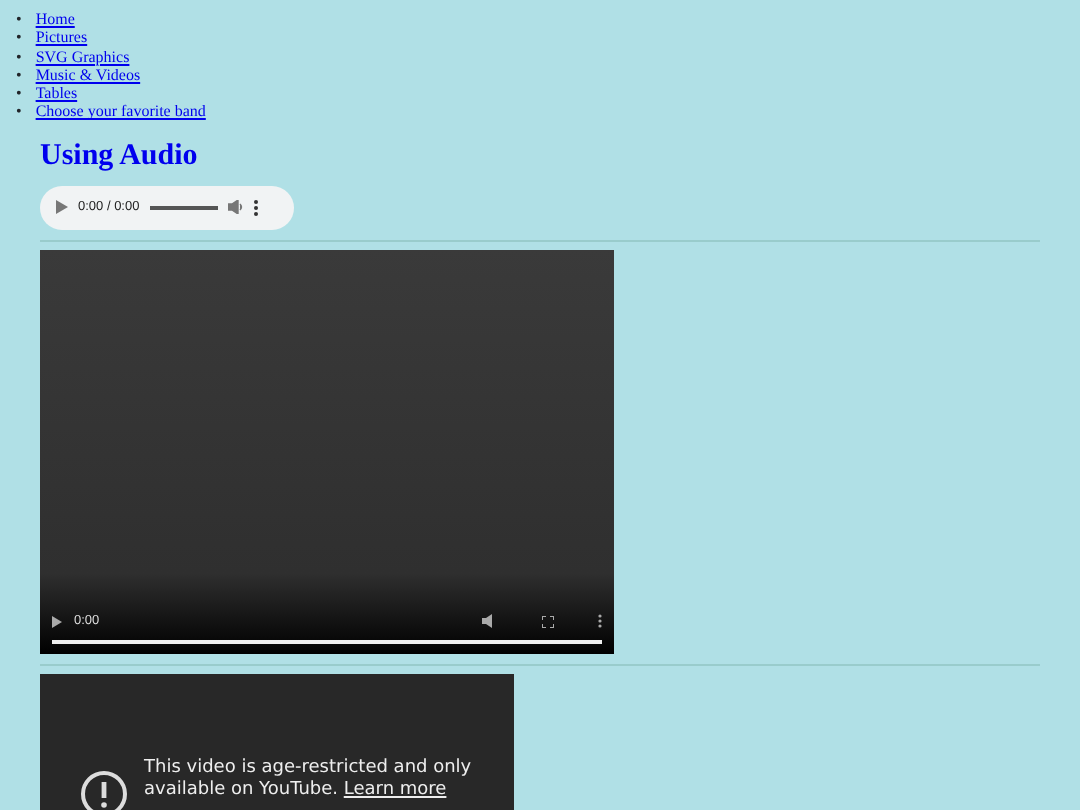 Image resolution: width=1080 pixels, height=810 pixels. Describe the element at coordinates (104, 789) in the screenshot. I see `warning-icon` at that location.